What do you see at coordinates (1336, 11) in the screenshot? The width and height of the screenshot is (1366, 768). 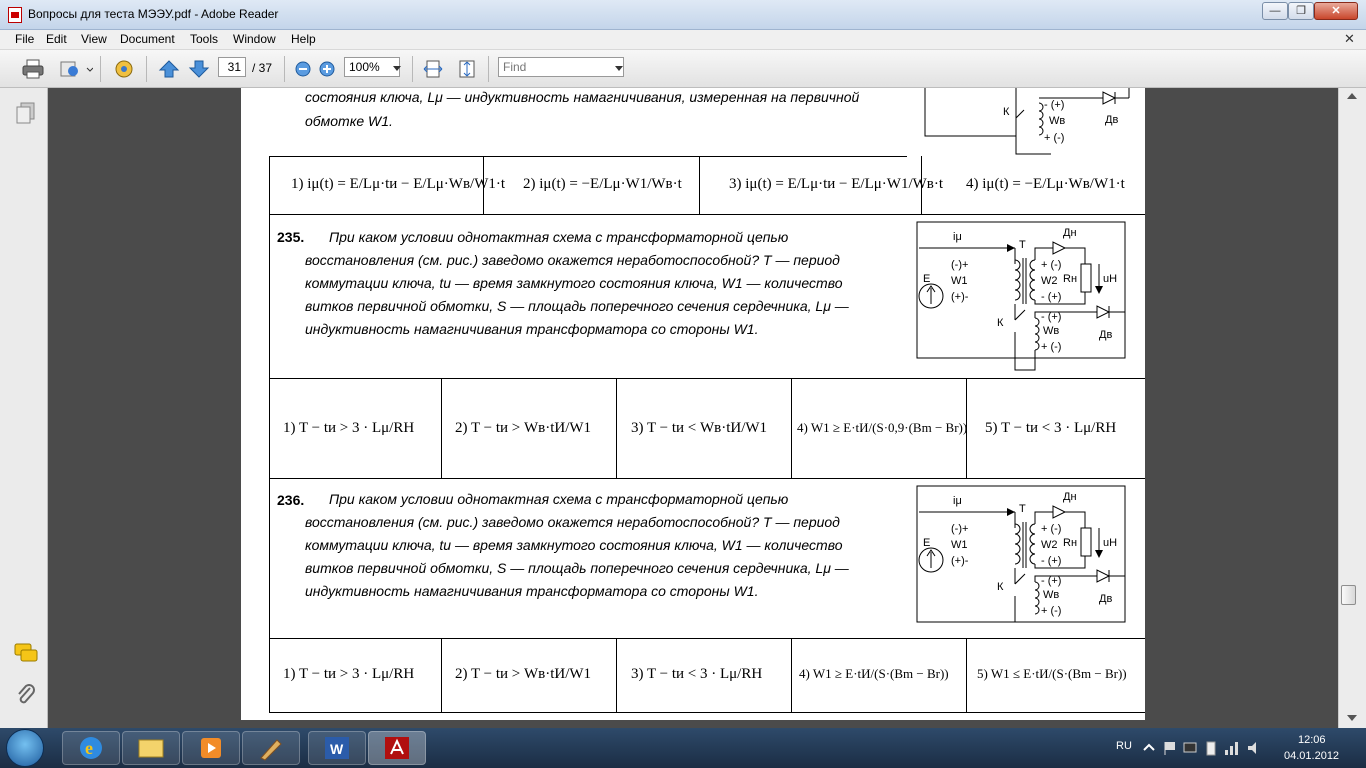 I see `close-button: ✕` at bounding box center [1336, 11].